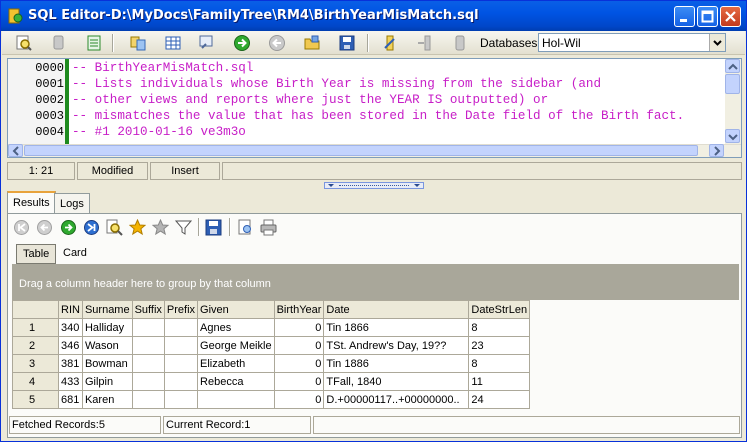  What do you see at coordinates (312, 43) in the screenshot?
I see `open-icon` at bounding box center [312, 43].